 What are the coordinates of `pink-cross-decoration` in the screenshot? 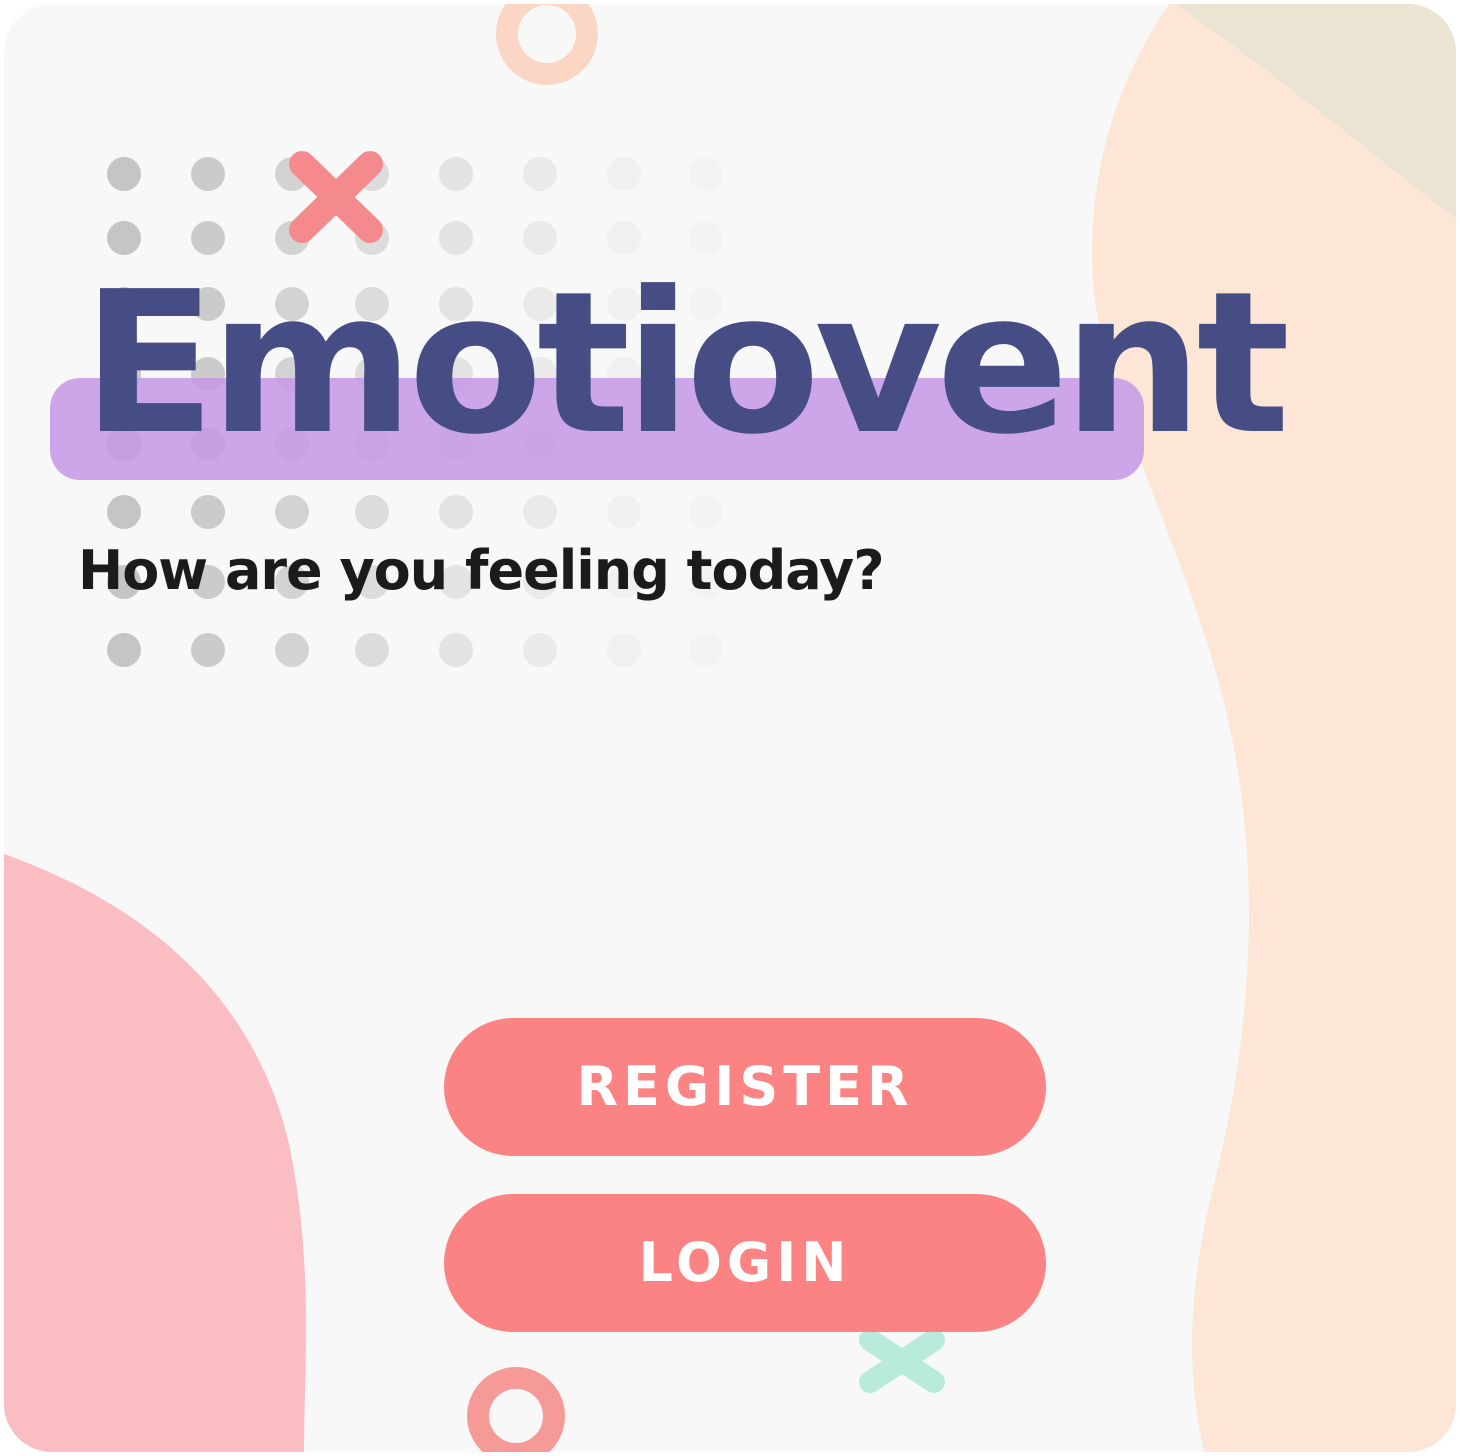 It's located at (336, 197).